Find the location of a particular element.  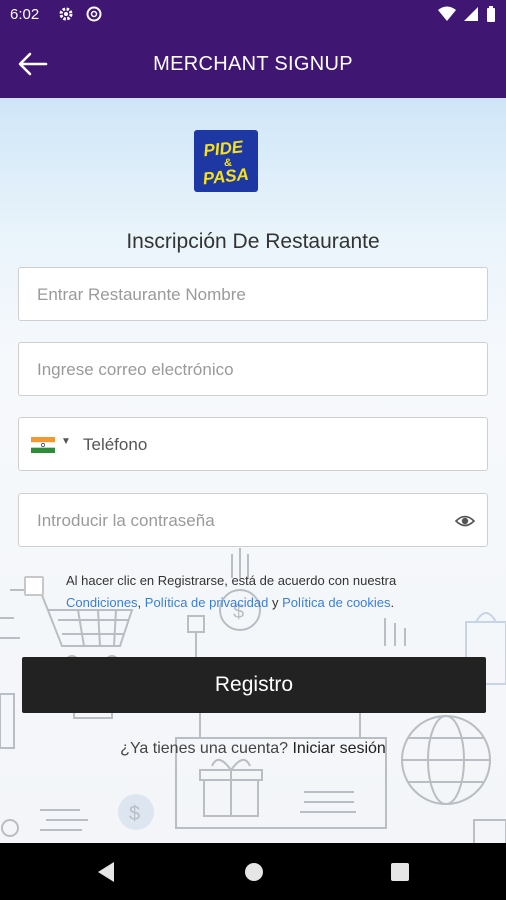

india-flag-icon is located at coordinates (43, 445).